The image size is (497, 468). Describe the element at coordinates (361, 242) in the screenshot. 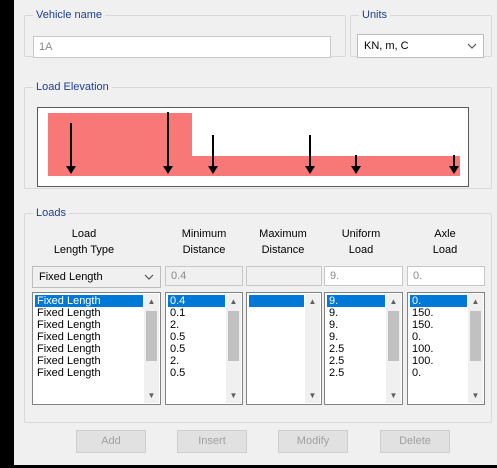

I see `header-uniform-load: Uniform Load` at that location.